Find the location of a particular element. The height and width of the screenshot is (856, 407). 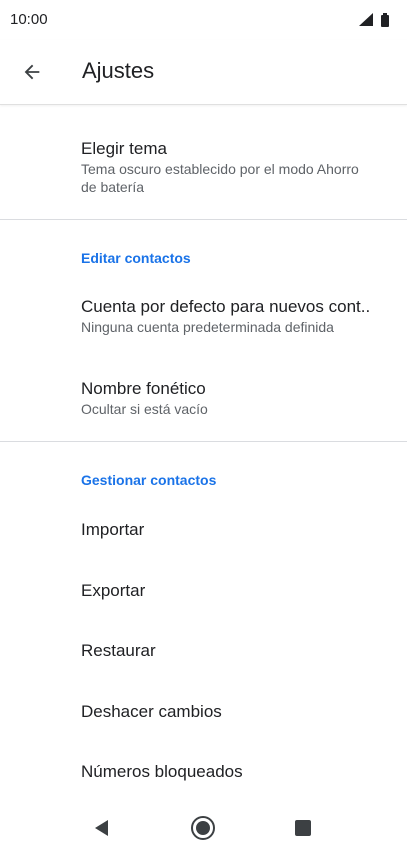

pref-title: Deshacer cambios is located at coordinates (151, 711).